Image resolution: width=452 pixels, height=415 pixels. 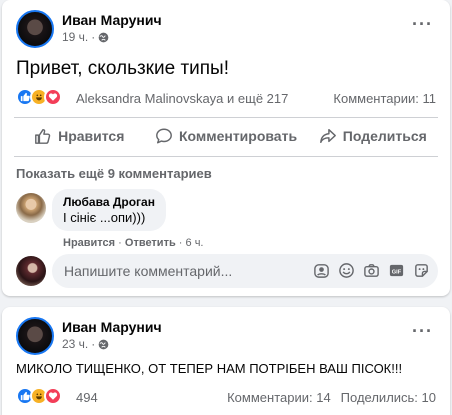 I want to click on like-label: Нравится, so click(x=91, y=136).